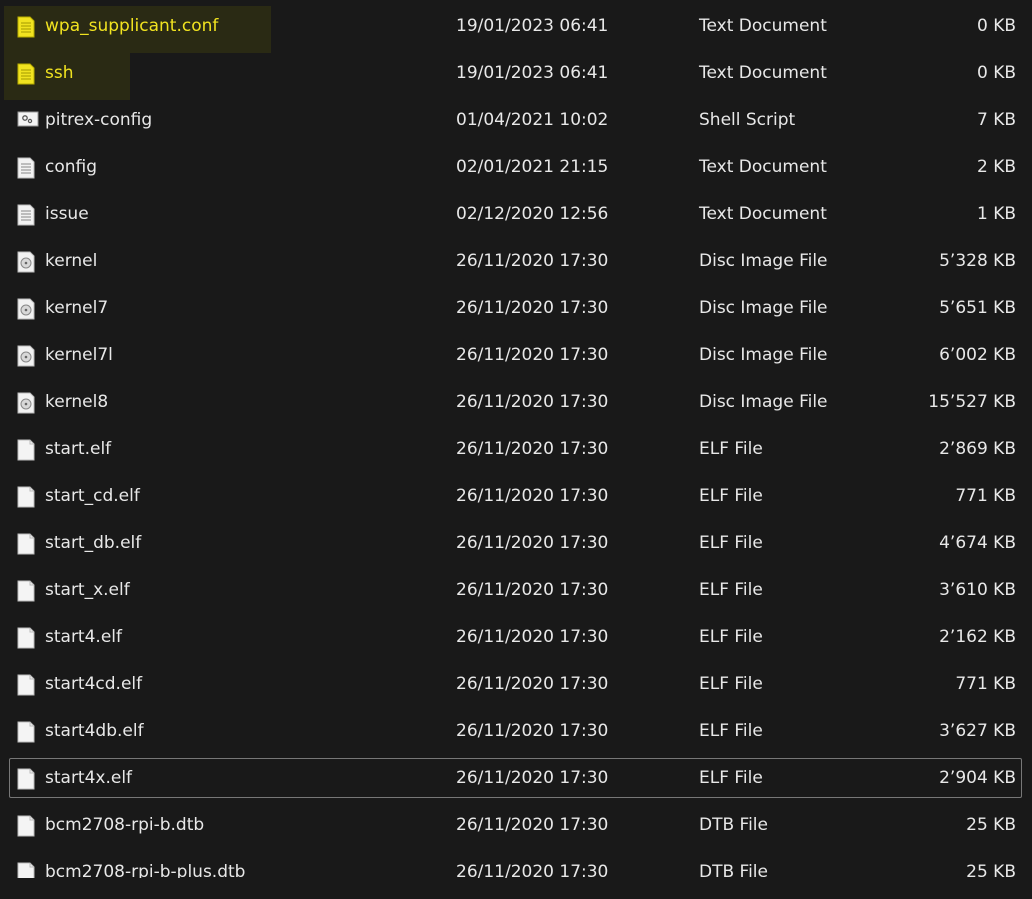 Image resolution: width=1032 pixels, height=899 pixels. I want to click on file-name: start_cd.elf, so click(92, 496).